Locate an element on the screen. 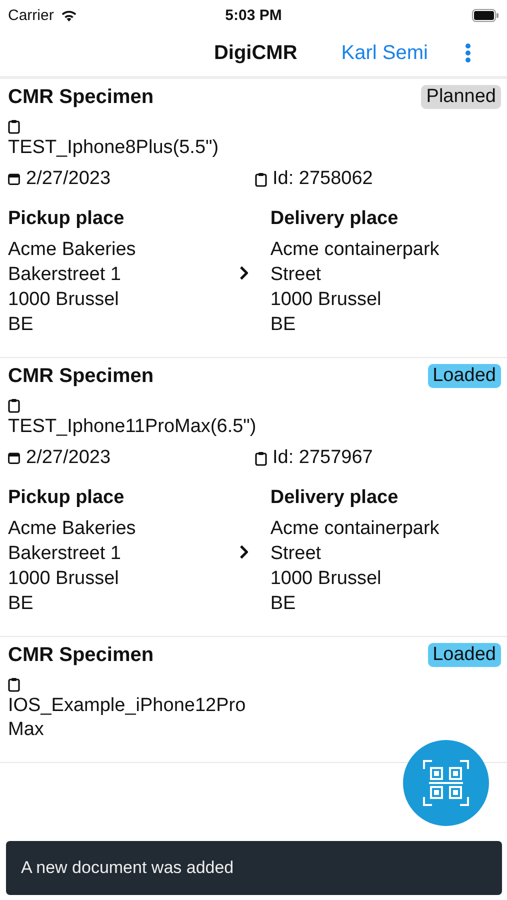 The image size is (507, 900). wifi-icon is located at coordinates (69, 15).